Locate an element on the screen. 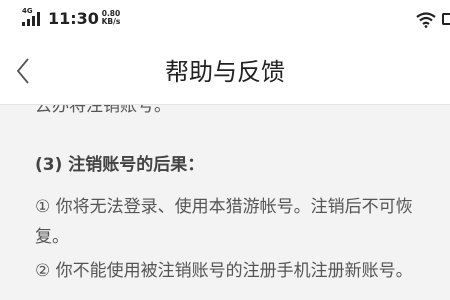 The width and height of the screenshot is (450, 300). page-title: 帮助与反馈 is located at coordinates (225, 72).